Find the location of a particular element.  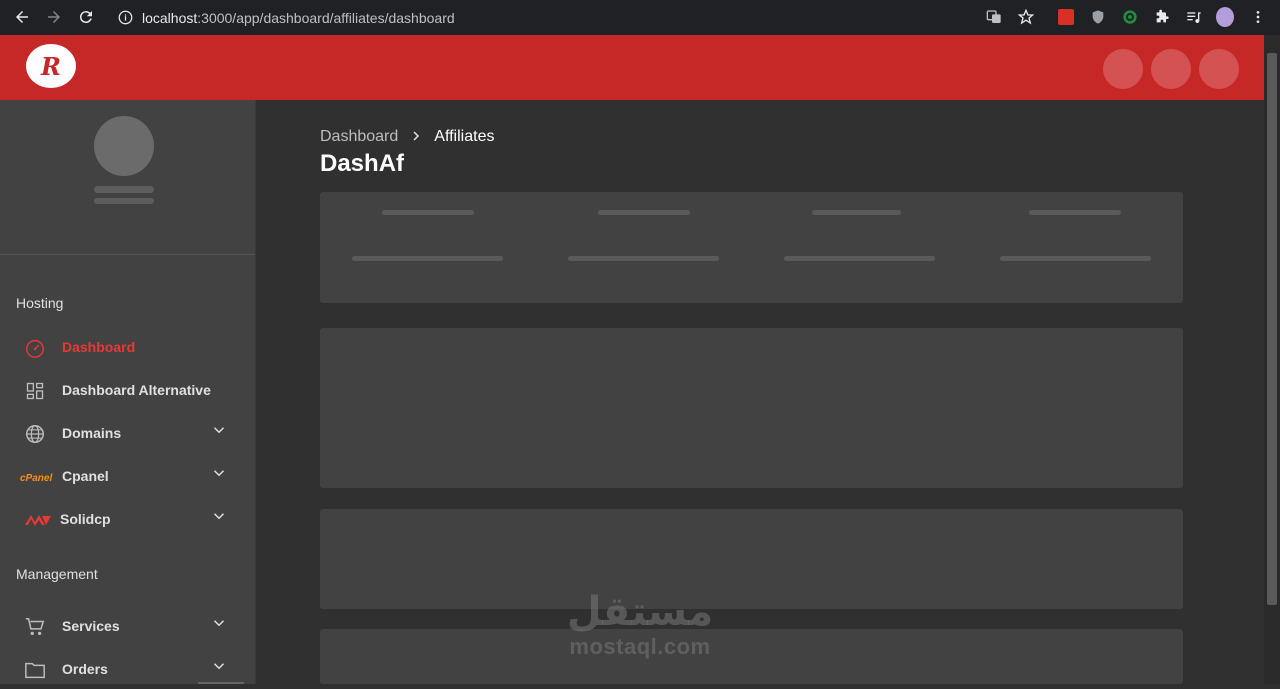

folder-icon is located at coordinates (35, 670).